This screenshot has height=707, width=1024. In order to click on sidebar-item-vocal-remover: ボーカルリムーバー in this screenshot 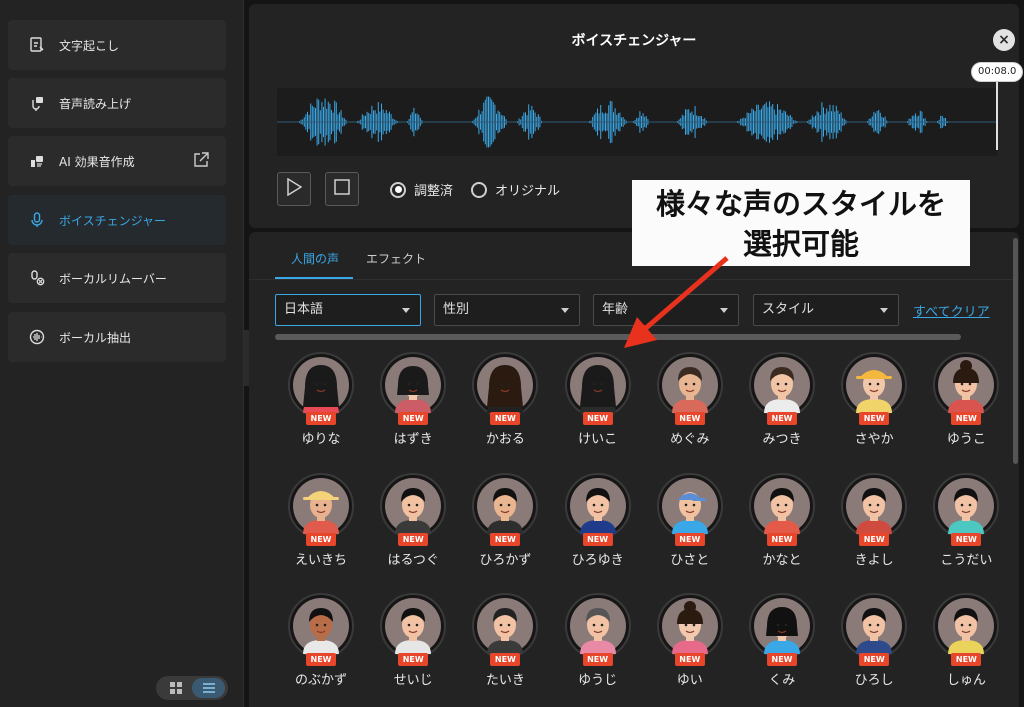, I will do `click(117, 278)`.